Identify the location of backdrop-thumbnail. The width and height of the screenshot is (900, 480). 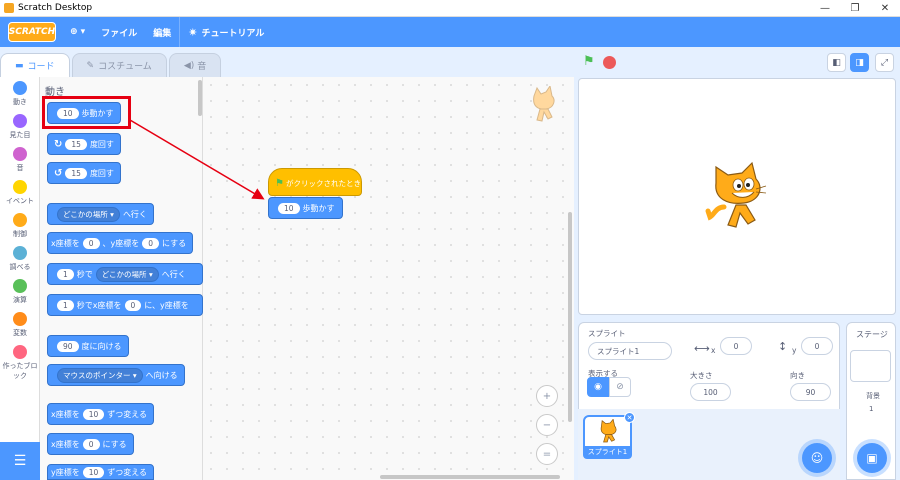
(870, 366).